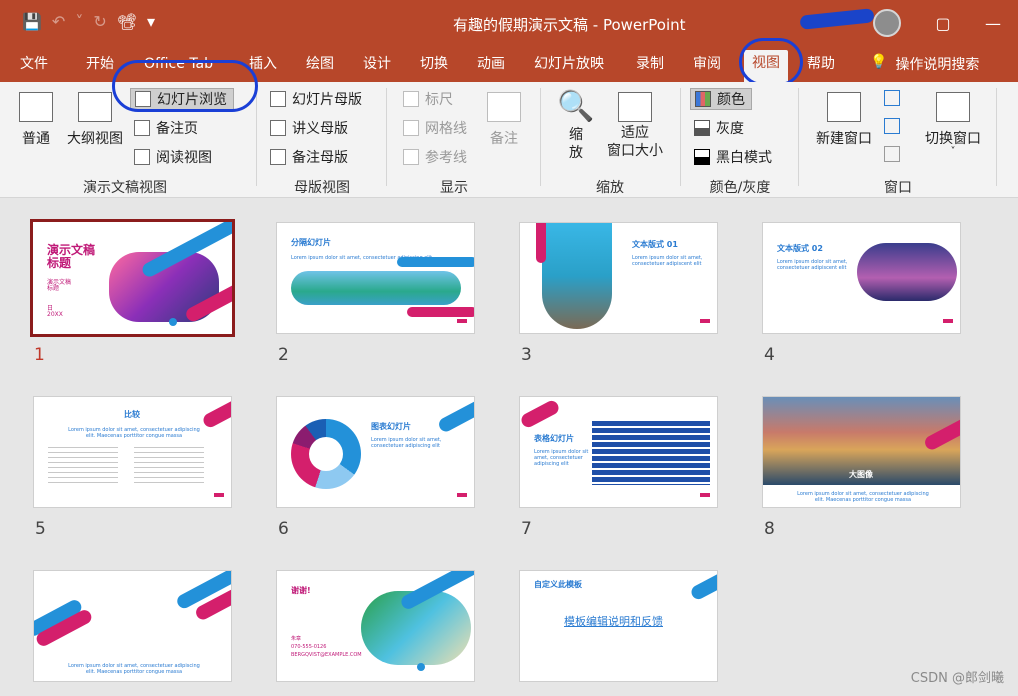  Describe the element at coordinates (185, 86) in the screenshot. I see `annotation-circle-slide-sorter` at that location.